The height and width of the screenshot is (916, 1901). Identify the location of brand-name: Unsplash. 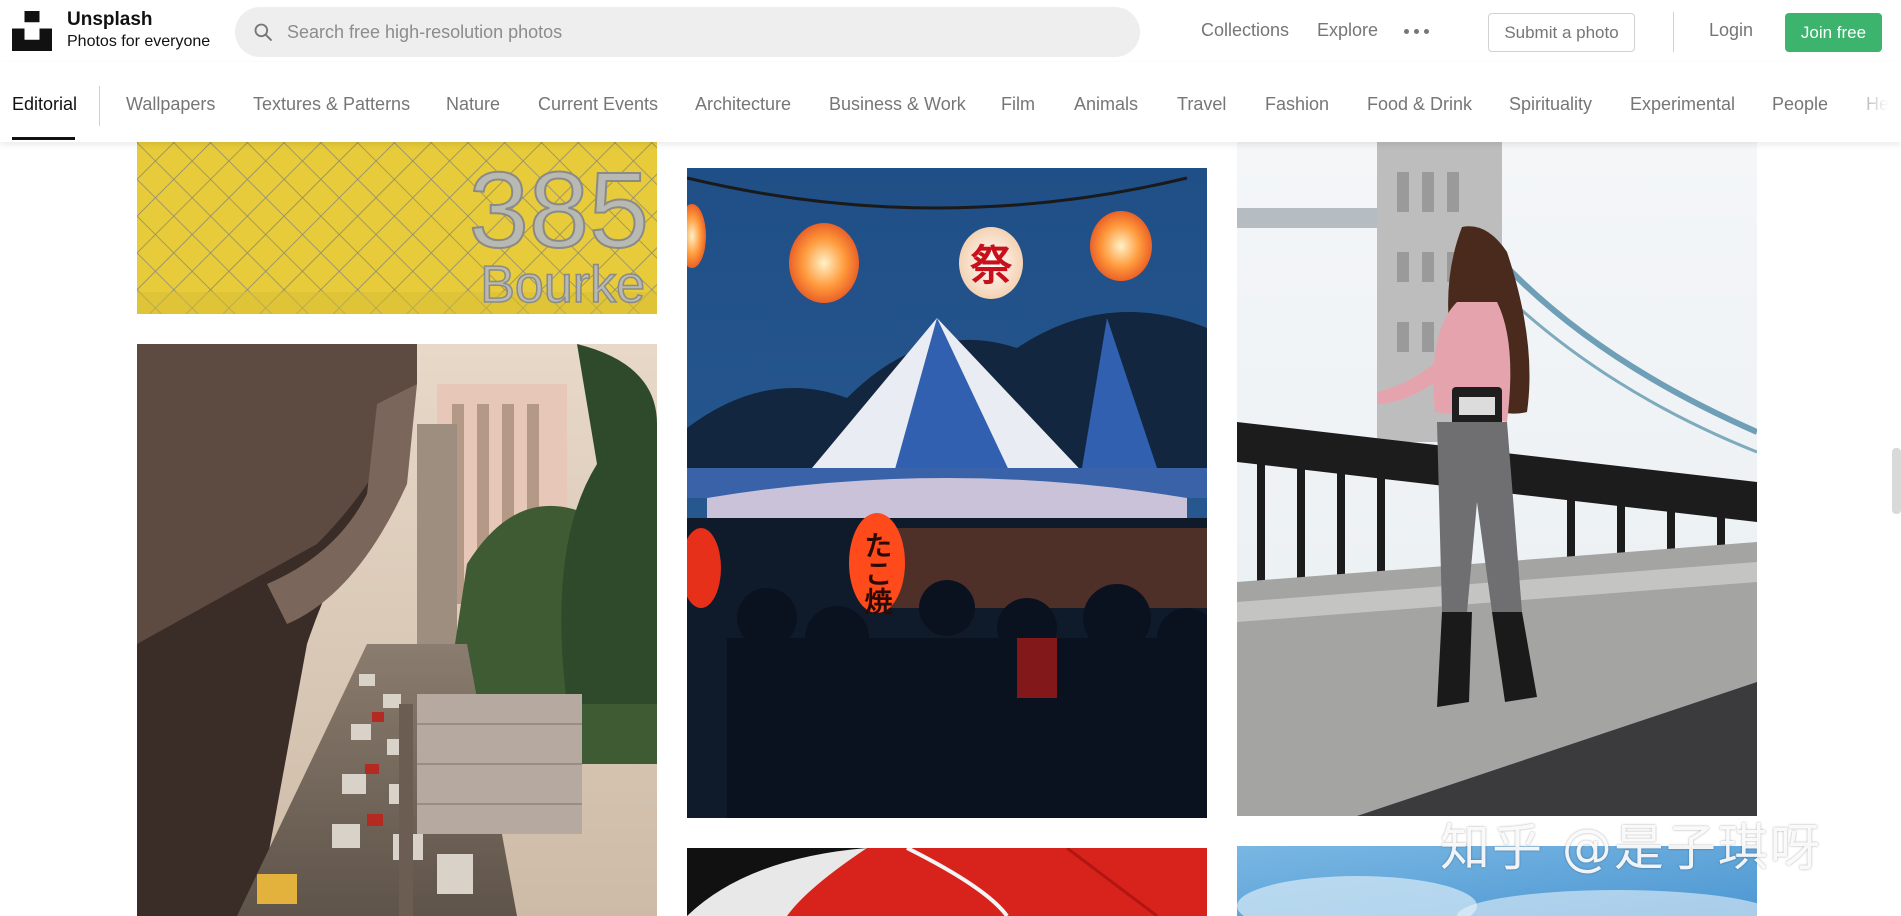
(110, 19).